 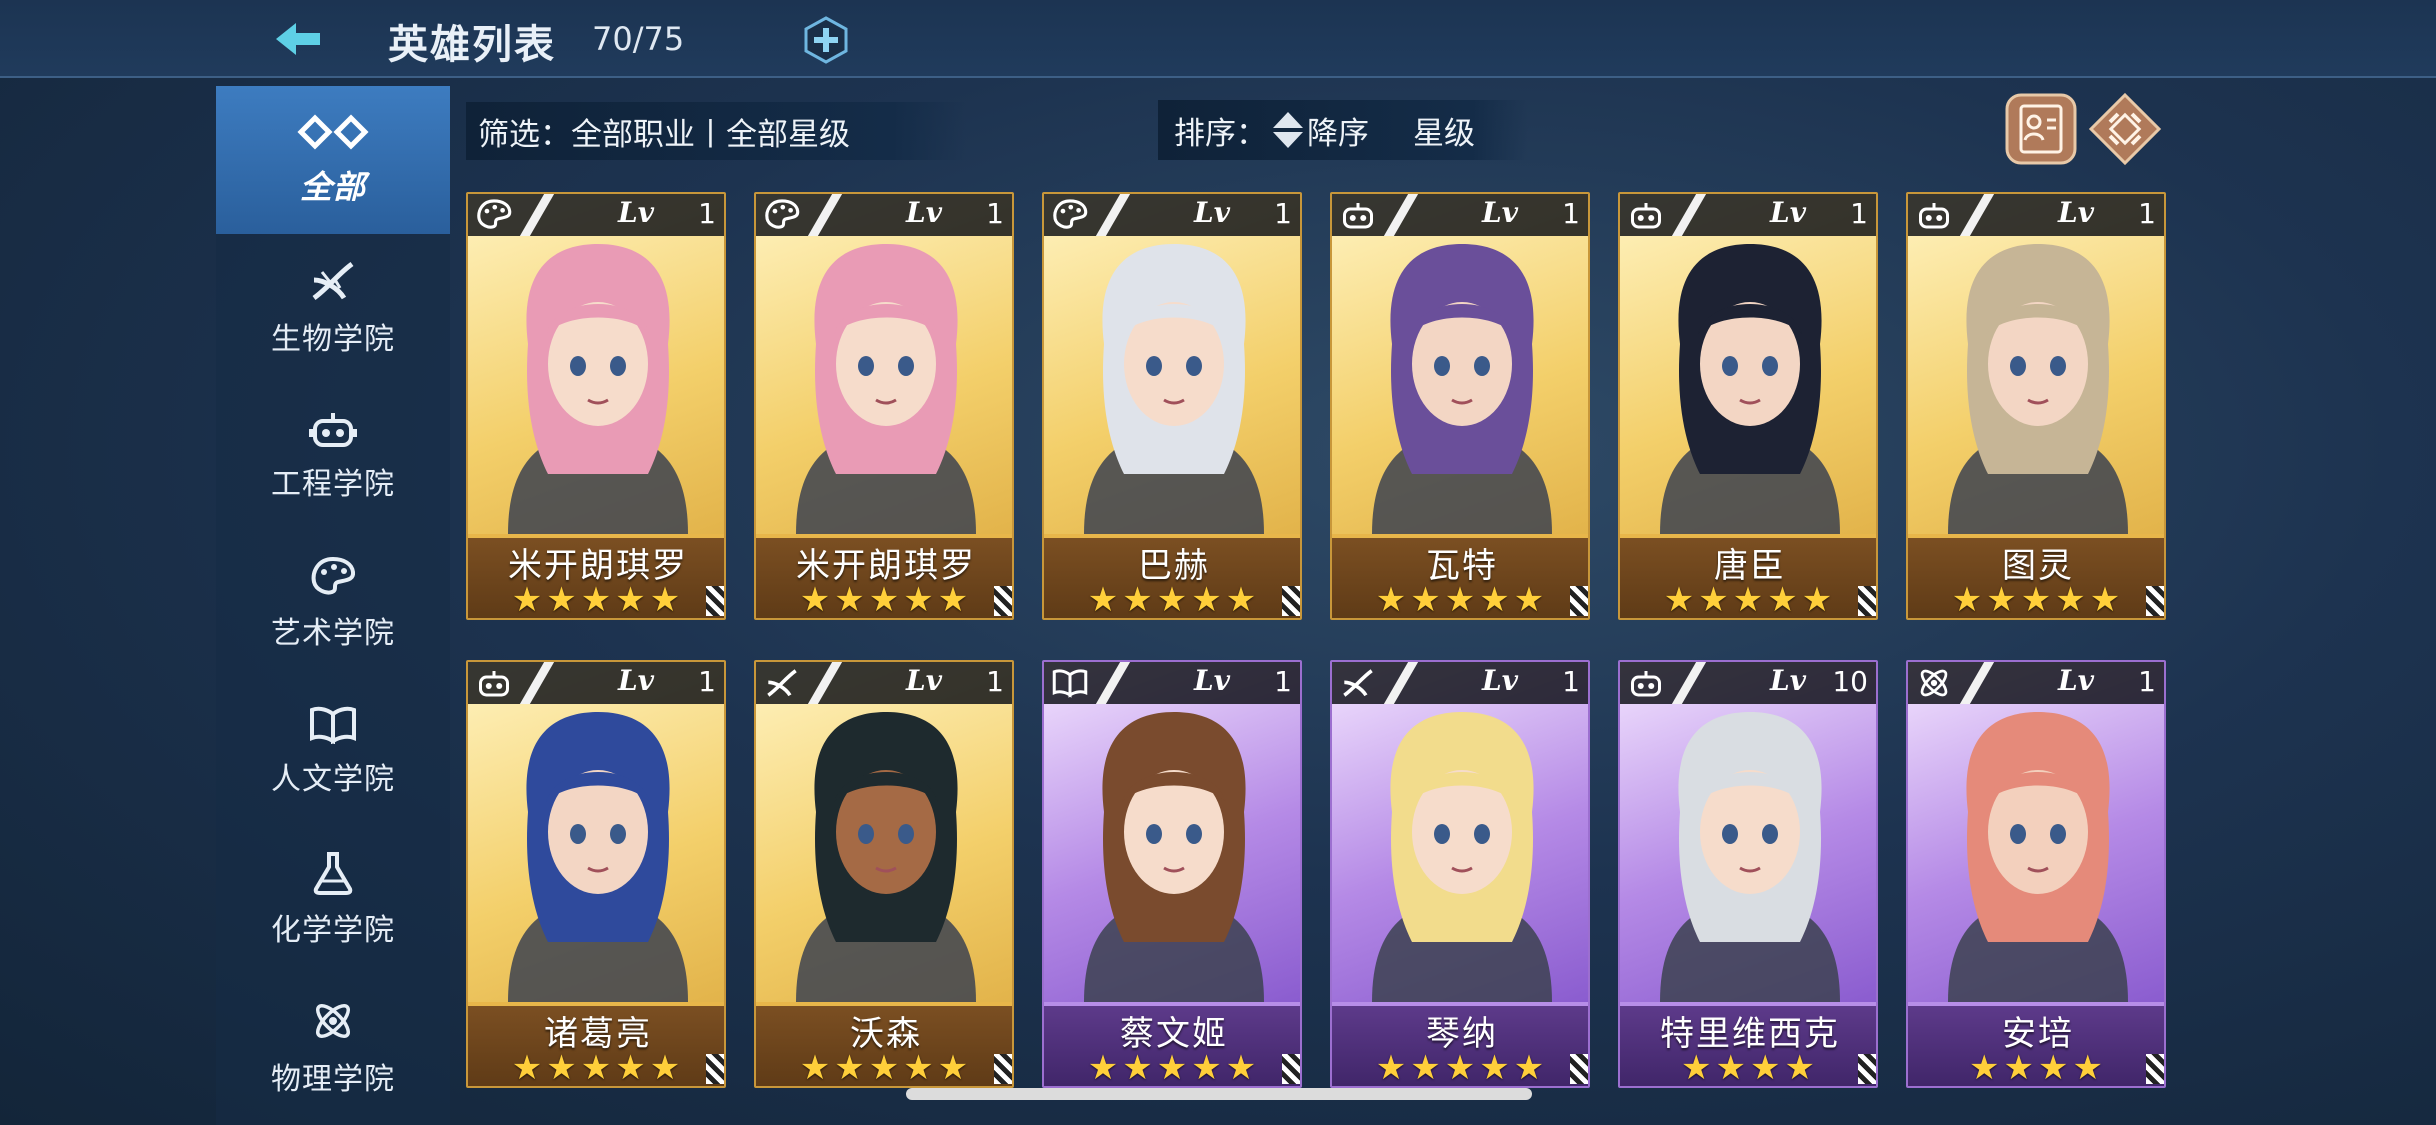 I want to click on star-rating: ★★★★, so click(x=2038, y=1068).